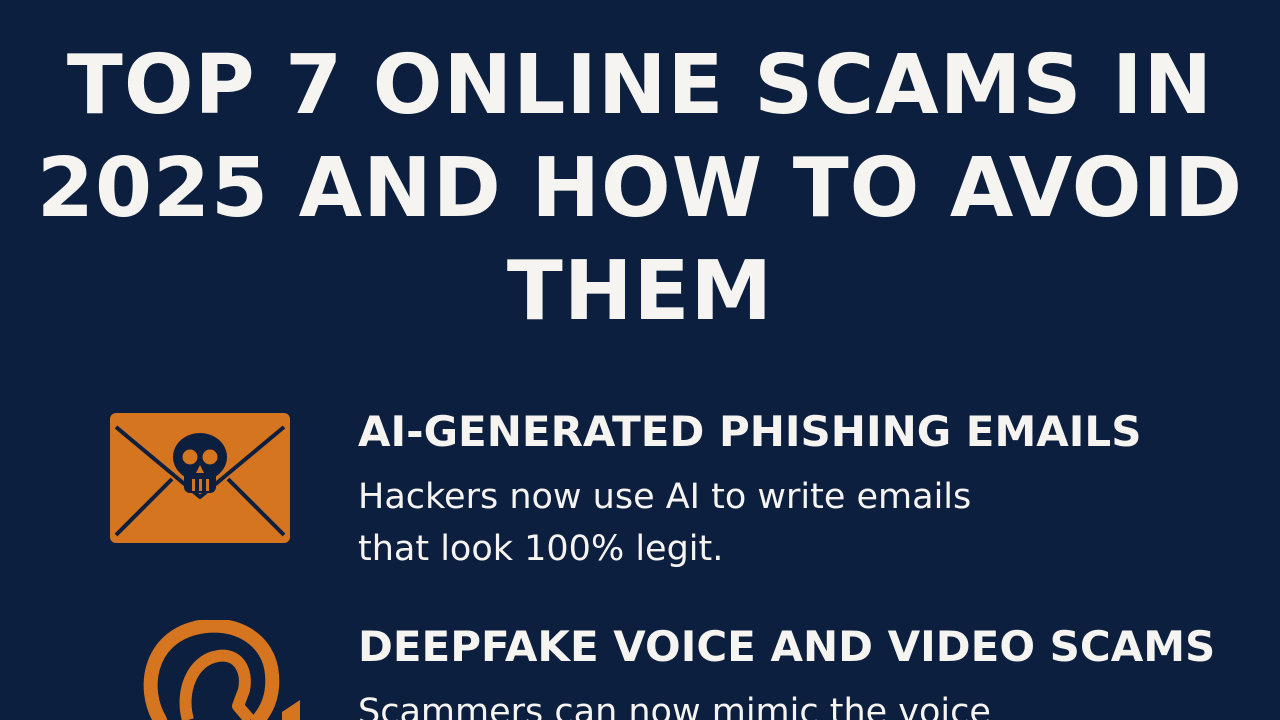 This screenshot has width=1280, height=720. I want to click on deepfake-voice-icon, so click(225, 669).